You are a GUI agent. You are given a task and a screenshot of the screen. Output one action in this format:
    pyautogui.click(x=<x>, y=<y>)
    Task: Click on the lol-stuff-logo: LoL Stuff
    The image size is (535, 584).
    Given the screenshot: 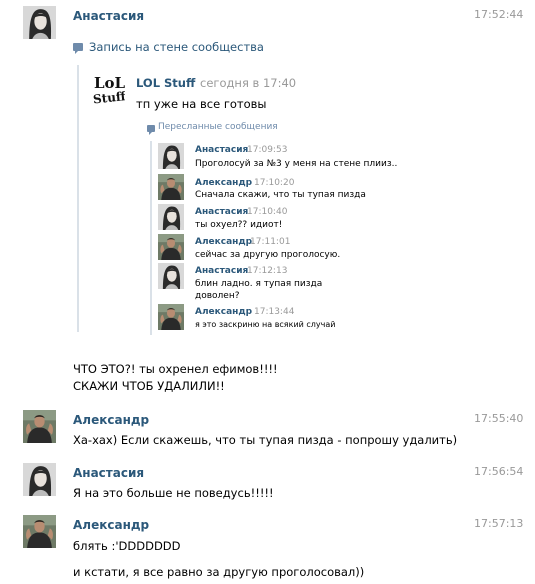 What is the action you would take?
    pyautogui.click(x=109, y=89)
    